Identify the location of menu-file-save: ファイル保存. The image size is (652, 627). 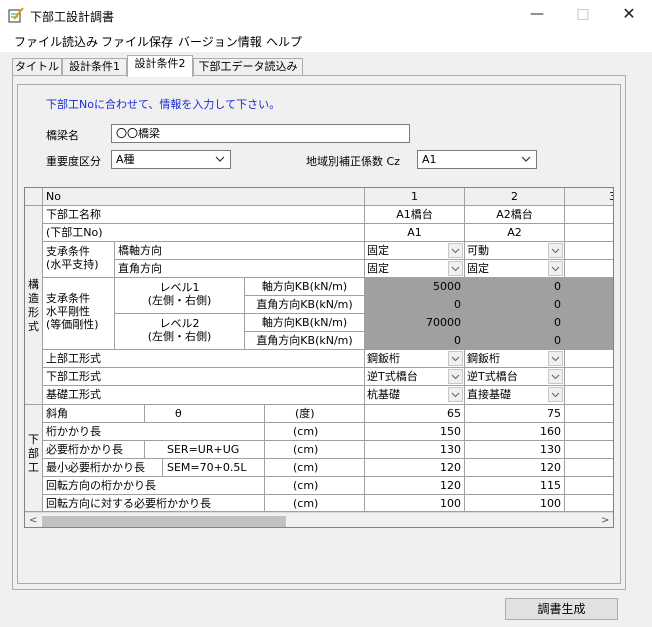
(137, 41).